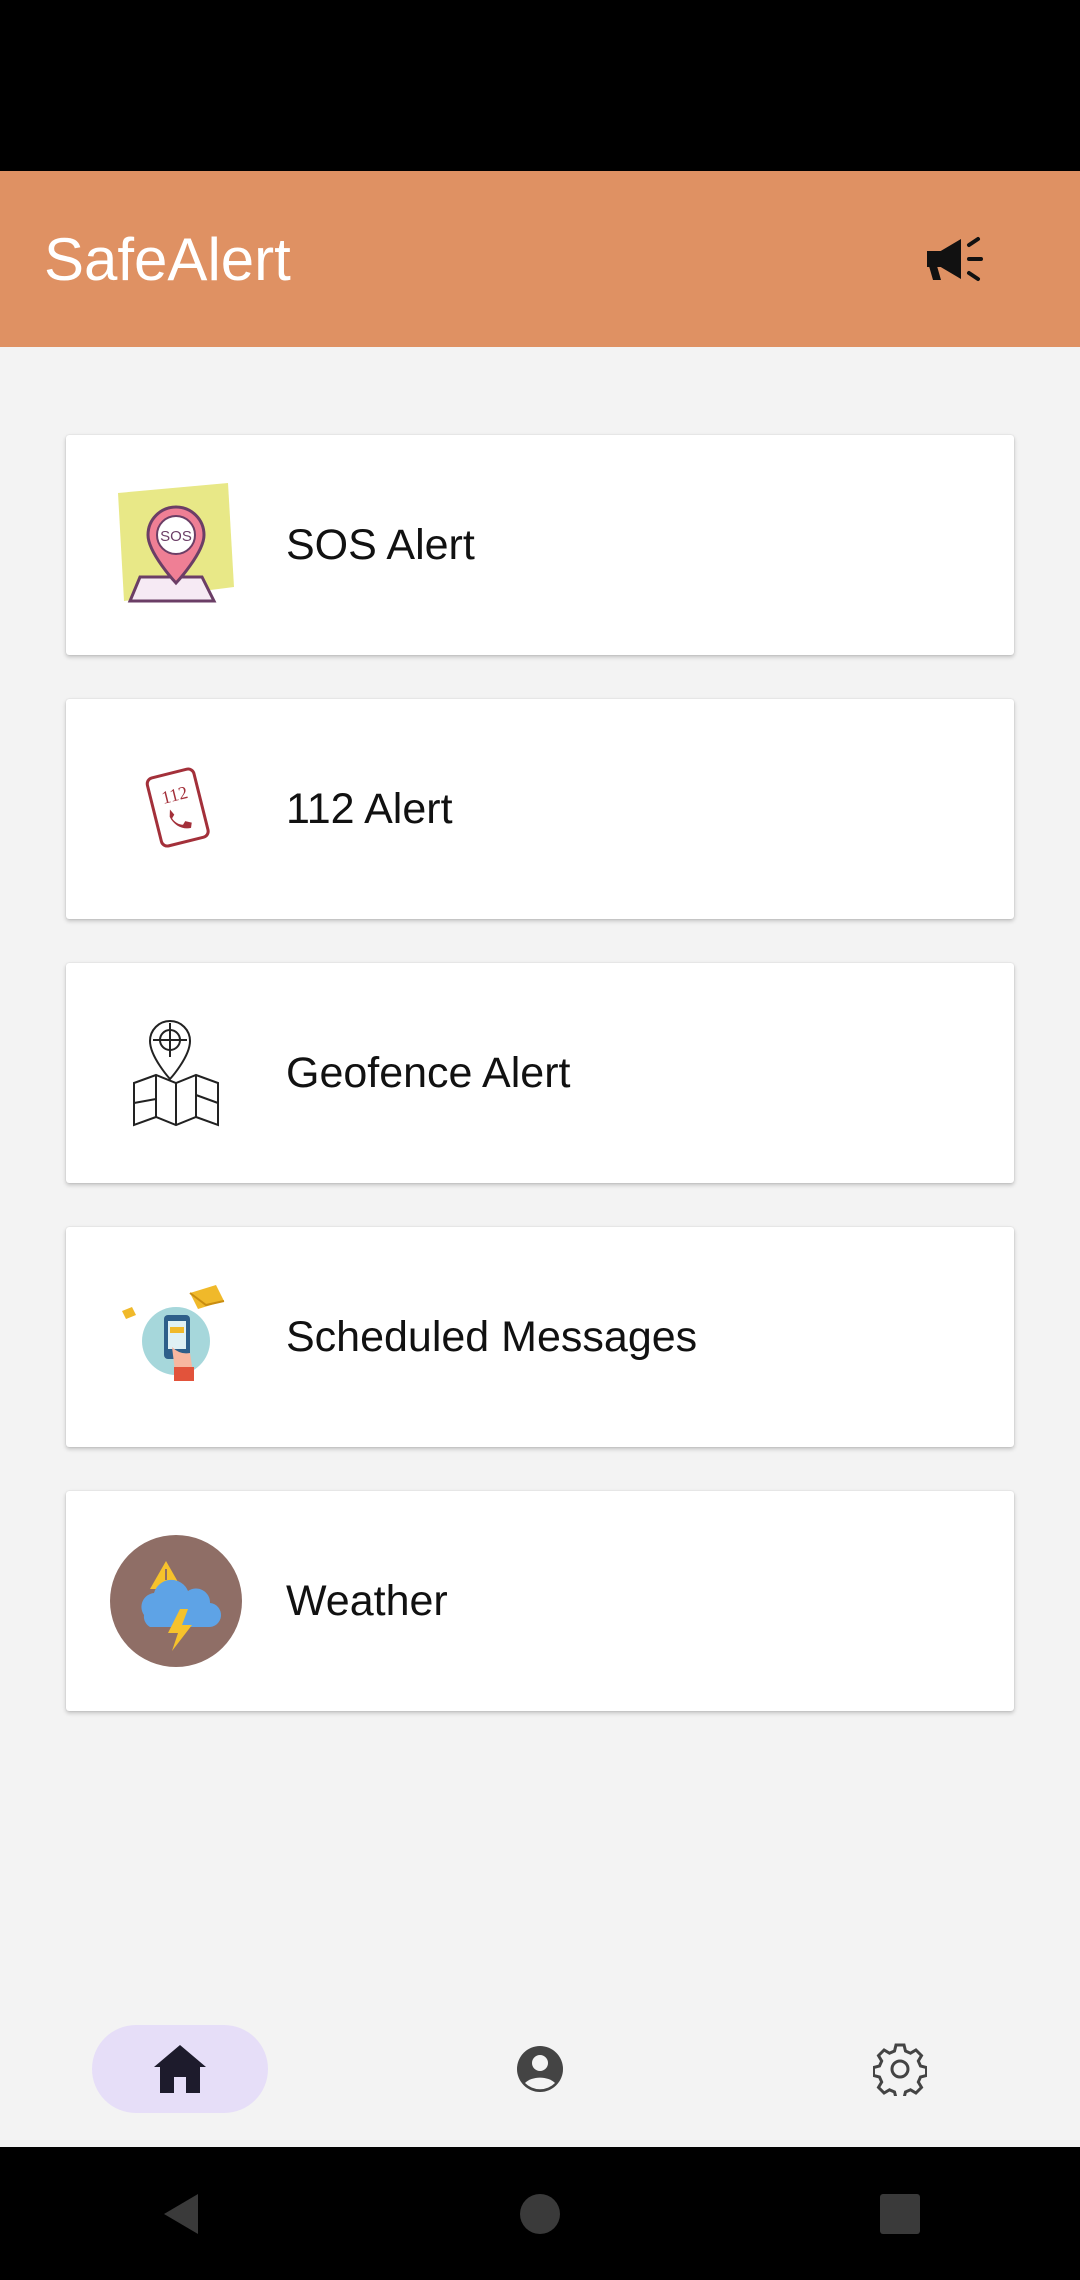  I want to click on home-circle-icon, so click(540, 2213).